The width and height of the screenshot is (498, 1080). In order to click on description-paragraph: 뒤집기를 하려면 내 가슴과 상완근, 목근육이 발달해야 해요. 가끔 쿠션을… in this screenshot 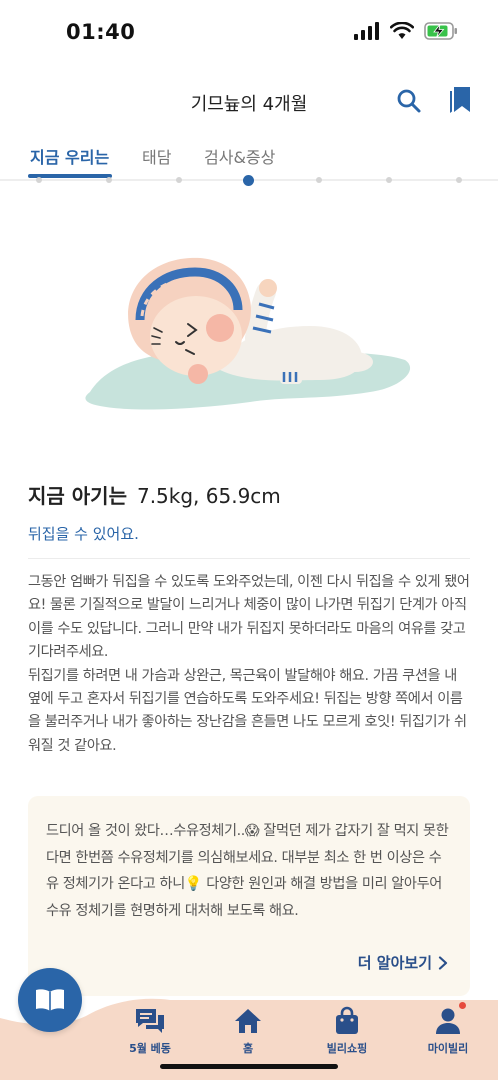, I will do `click(247, 710)`.